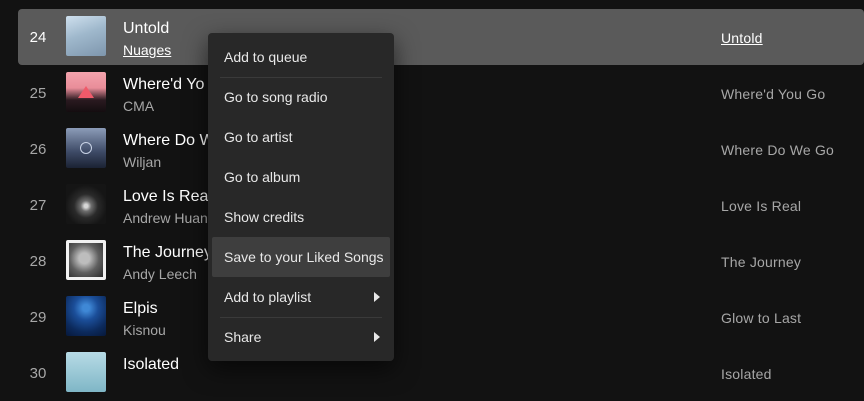  Describe the element at coordinates (140, 309) in the screenshot. I see `track-title: Elpis` at that location.